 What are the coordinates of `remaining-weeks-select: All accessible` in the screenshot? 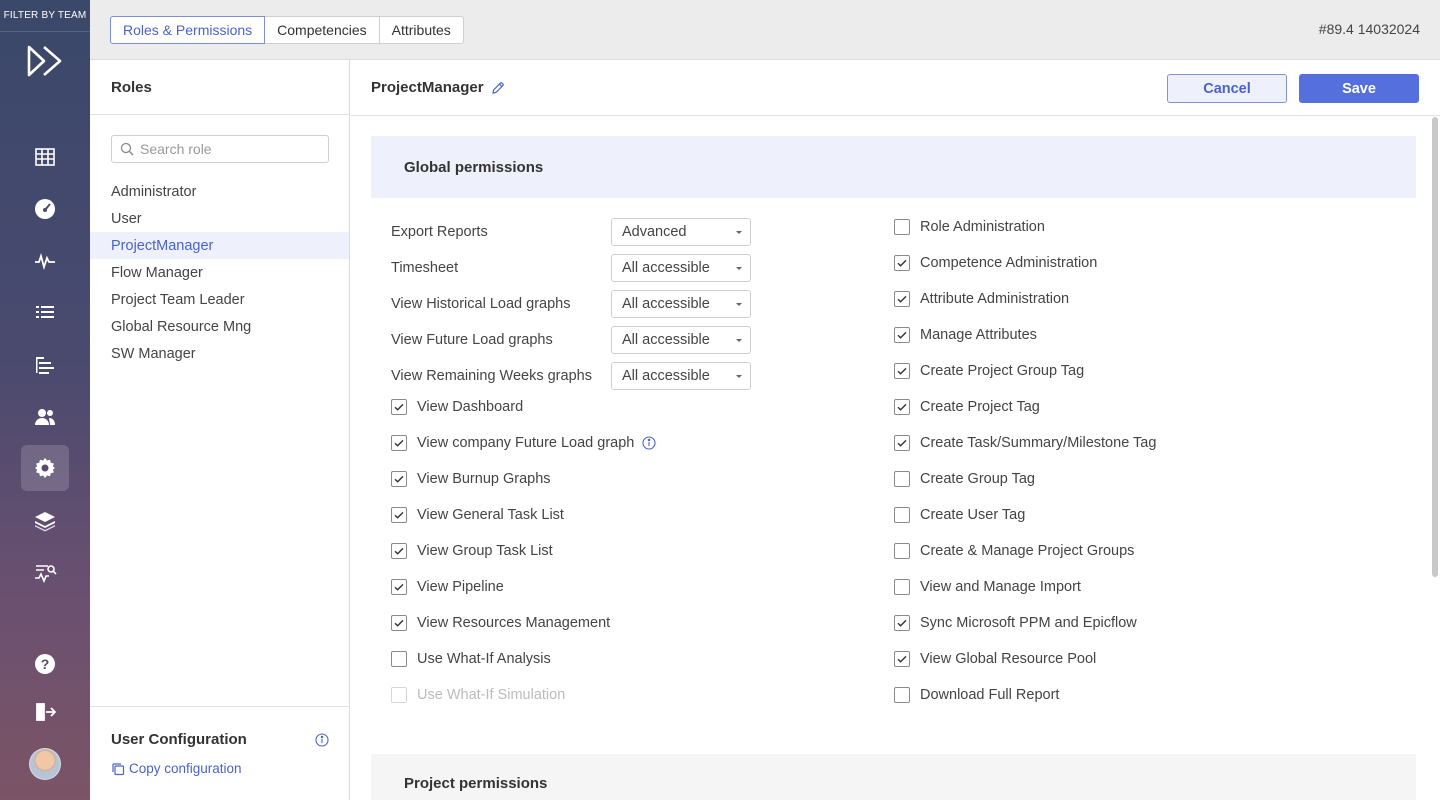 It's located at (681, 376).